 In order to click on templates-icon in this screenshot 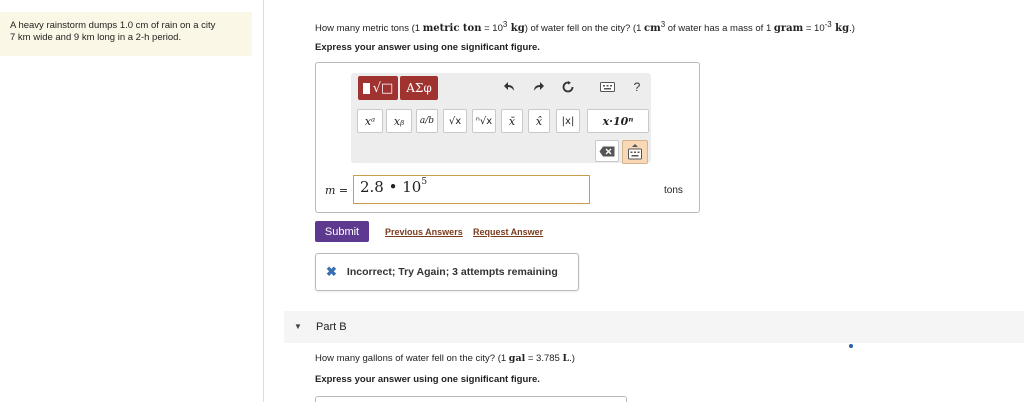, I will do `click(366, 88)`.